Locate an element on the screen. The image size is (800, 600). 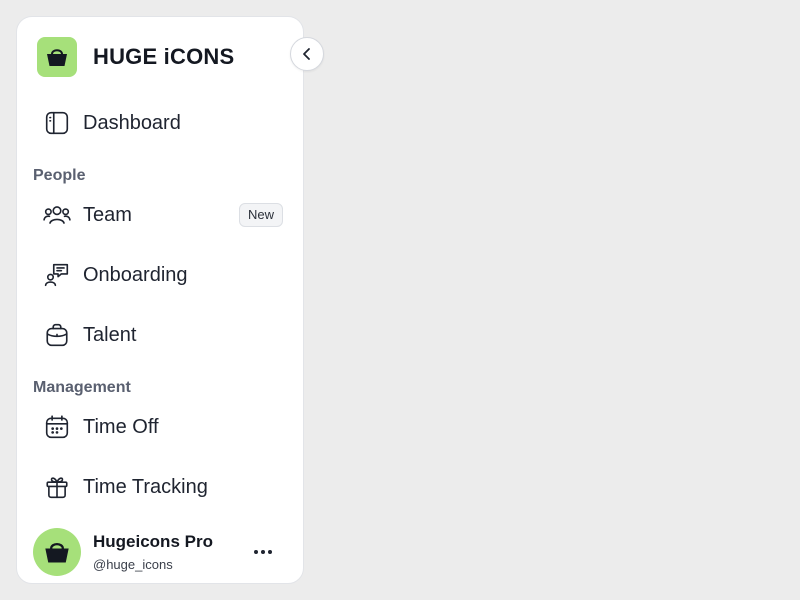
new-badge: New is located at coordinates (260, 215).